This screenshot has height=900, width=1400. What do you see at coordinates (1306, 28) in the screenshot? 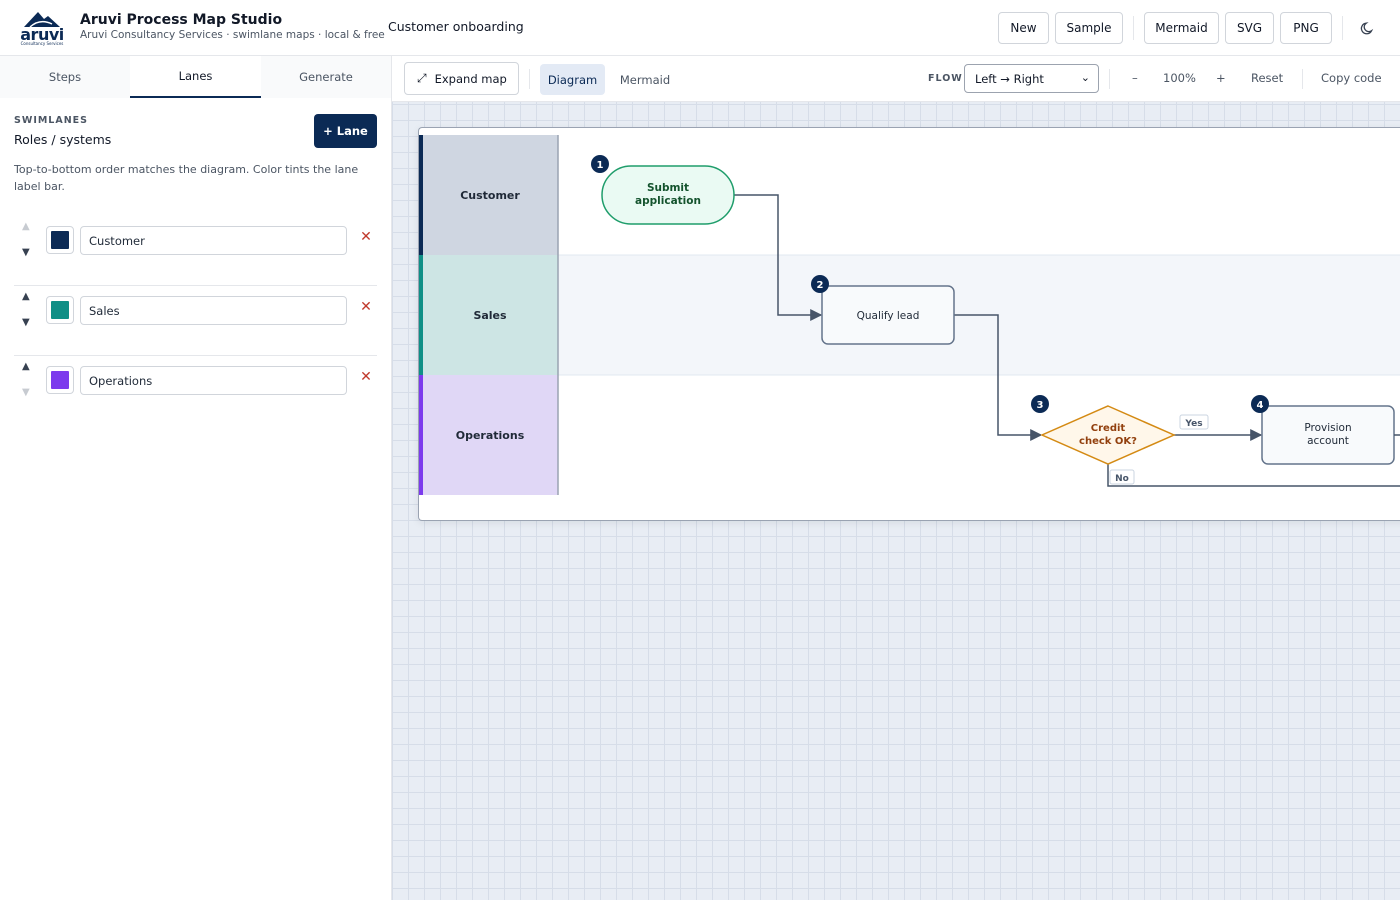
I see `png-export-button: PNG` at bounding box center [1306, 28].